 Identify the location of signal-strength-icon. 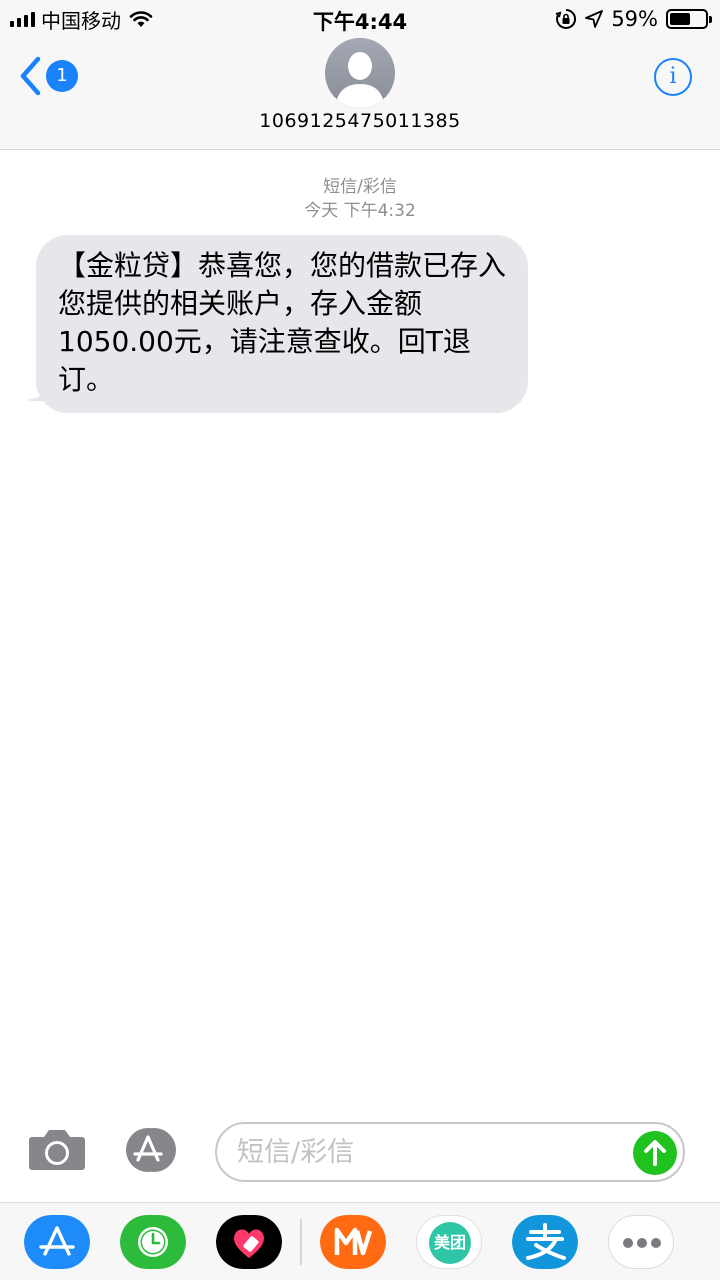
(22, 19).